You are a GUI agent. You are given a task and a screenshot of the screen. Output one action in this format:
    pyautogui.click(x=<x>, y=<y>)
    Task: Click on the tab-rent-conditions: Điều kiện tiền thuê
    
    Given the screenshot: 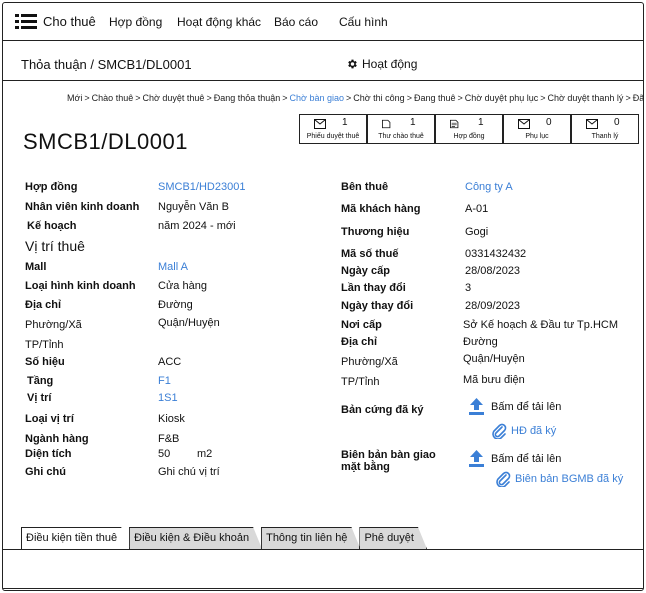 What is the action you would take?
    pyautogui.click(x=75, y=538)
    